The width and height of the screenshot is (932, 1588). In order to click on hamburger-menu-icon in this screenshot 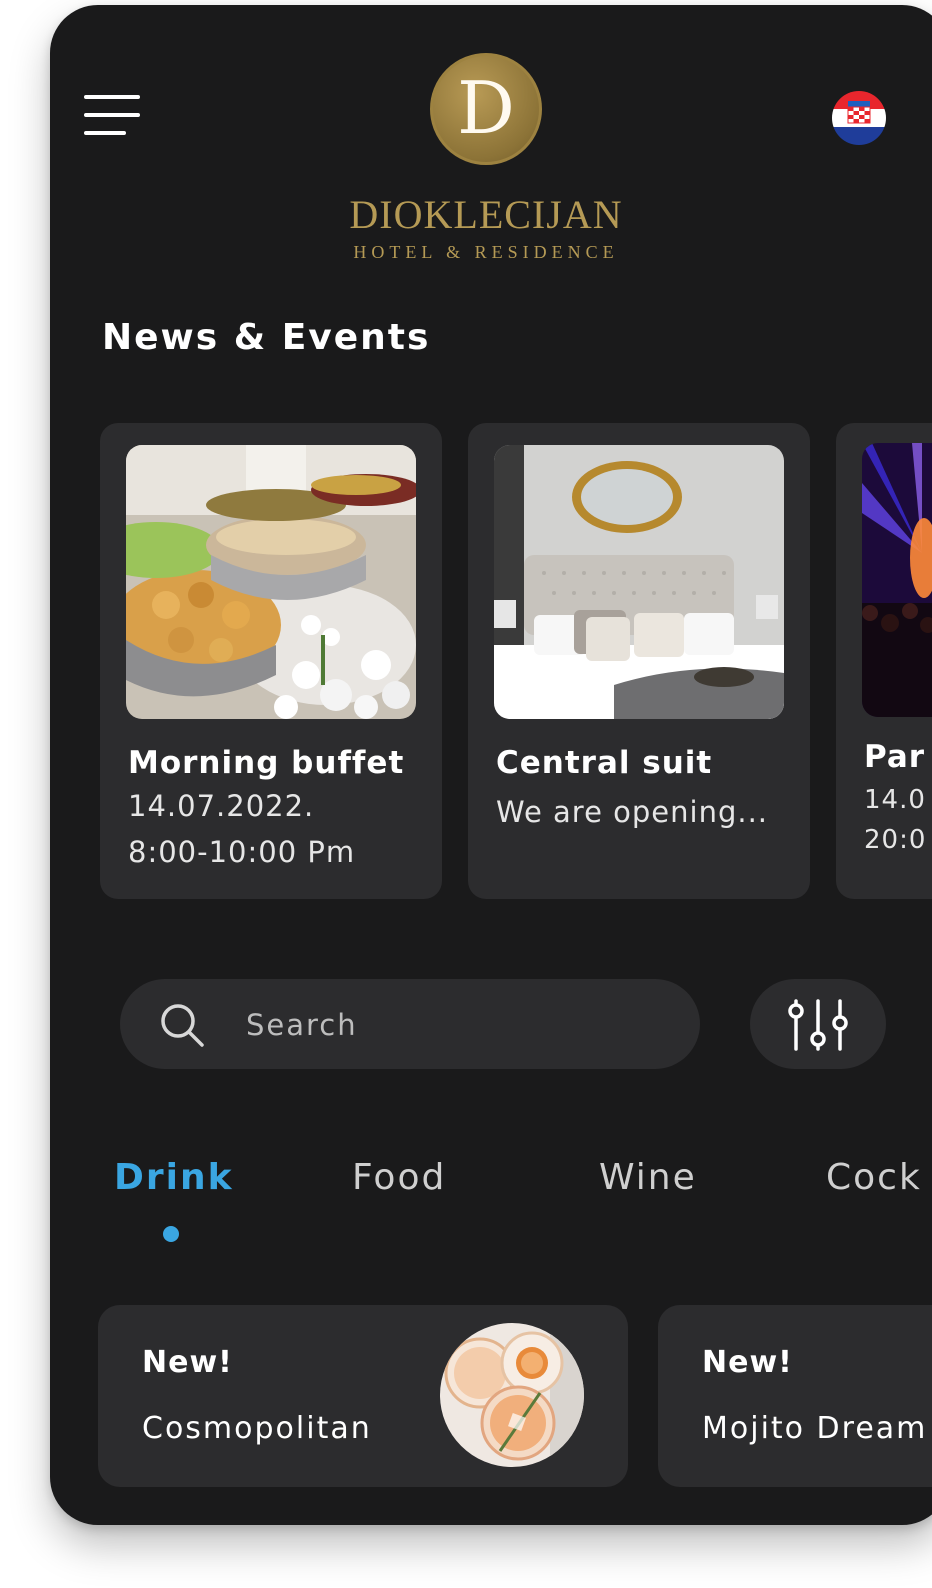, I will do `click(113, 117)`.